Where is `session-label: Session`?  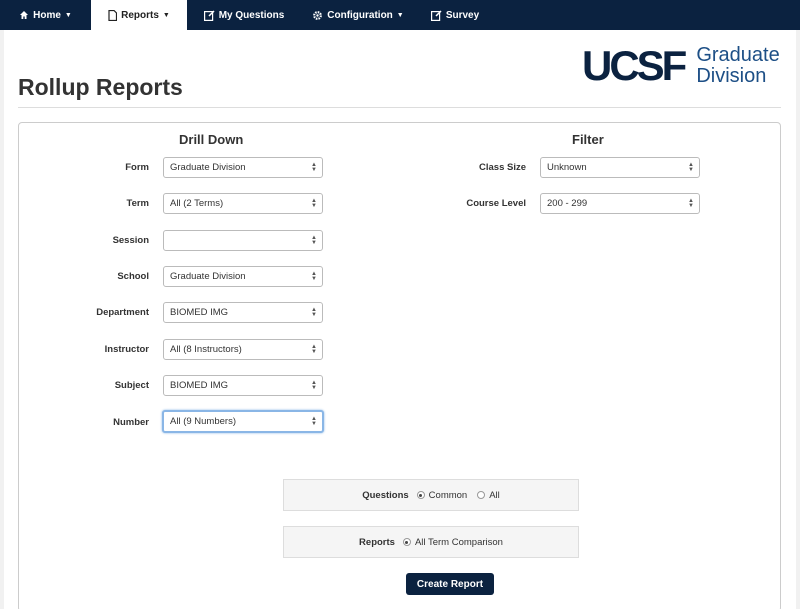
session-label: Session is located at coordinates (130, 240).